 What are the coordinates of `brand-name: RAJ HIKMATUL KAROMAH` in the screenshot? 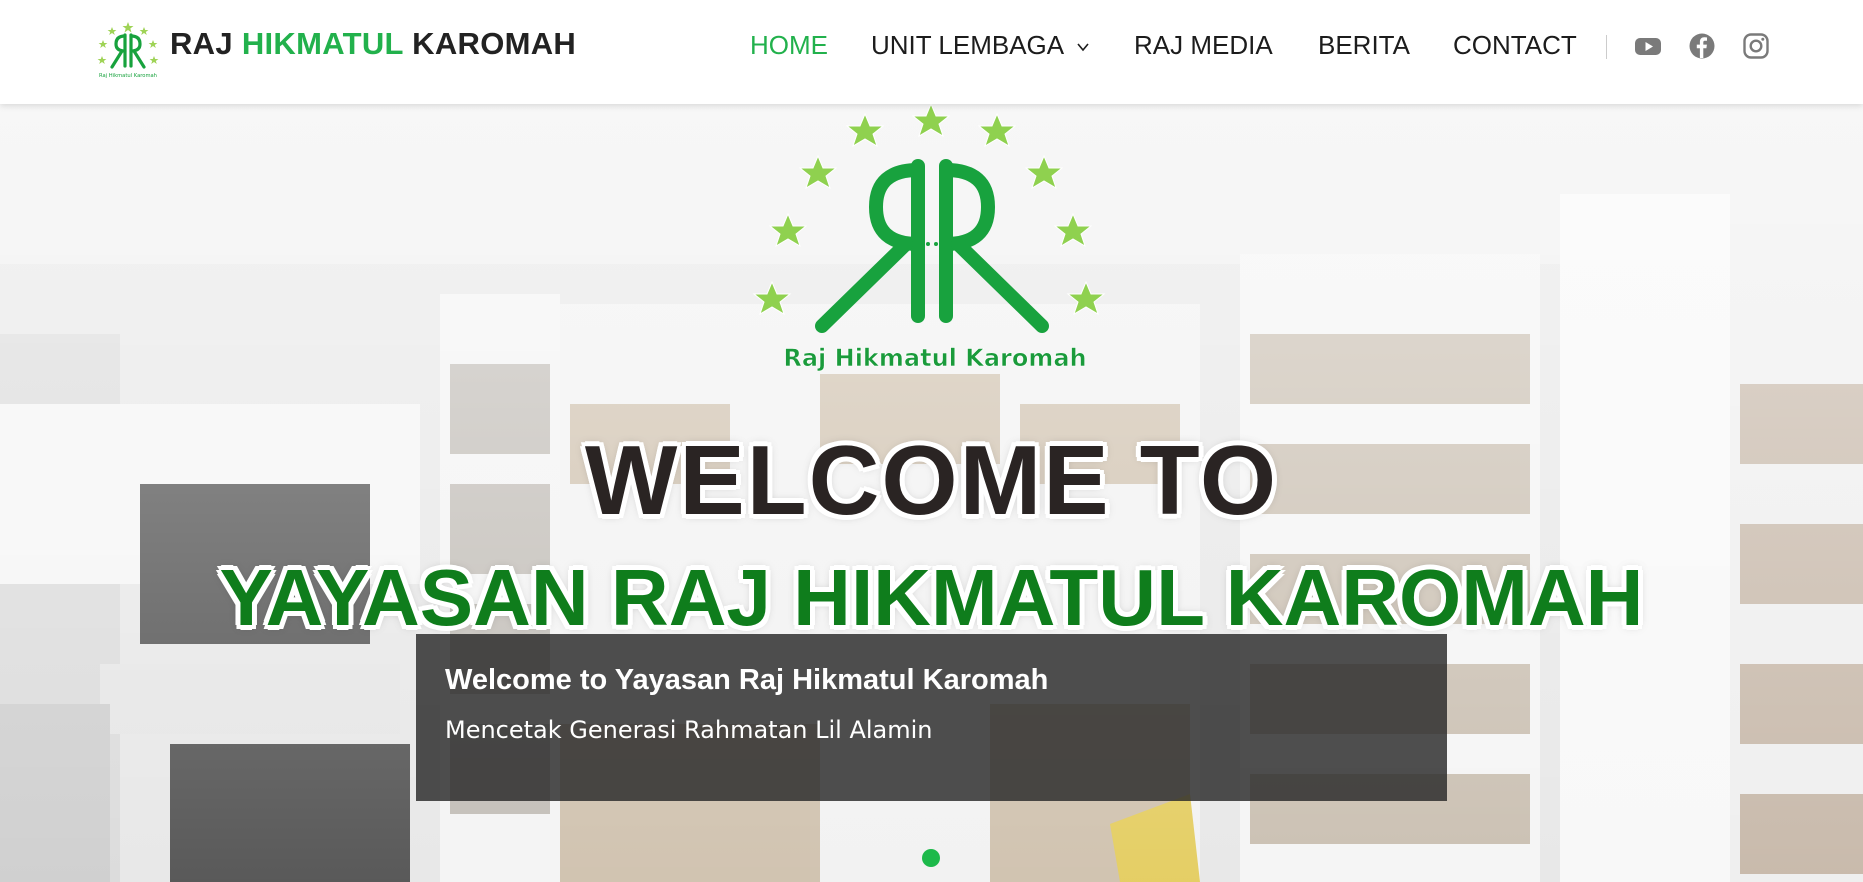 It's located at (373, 44).